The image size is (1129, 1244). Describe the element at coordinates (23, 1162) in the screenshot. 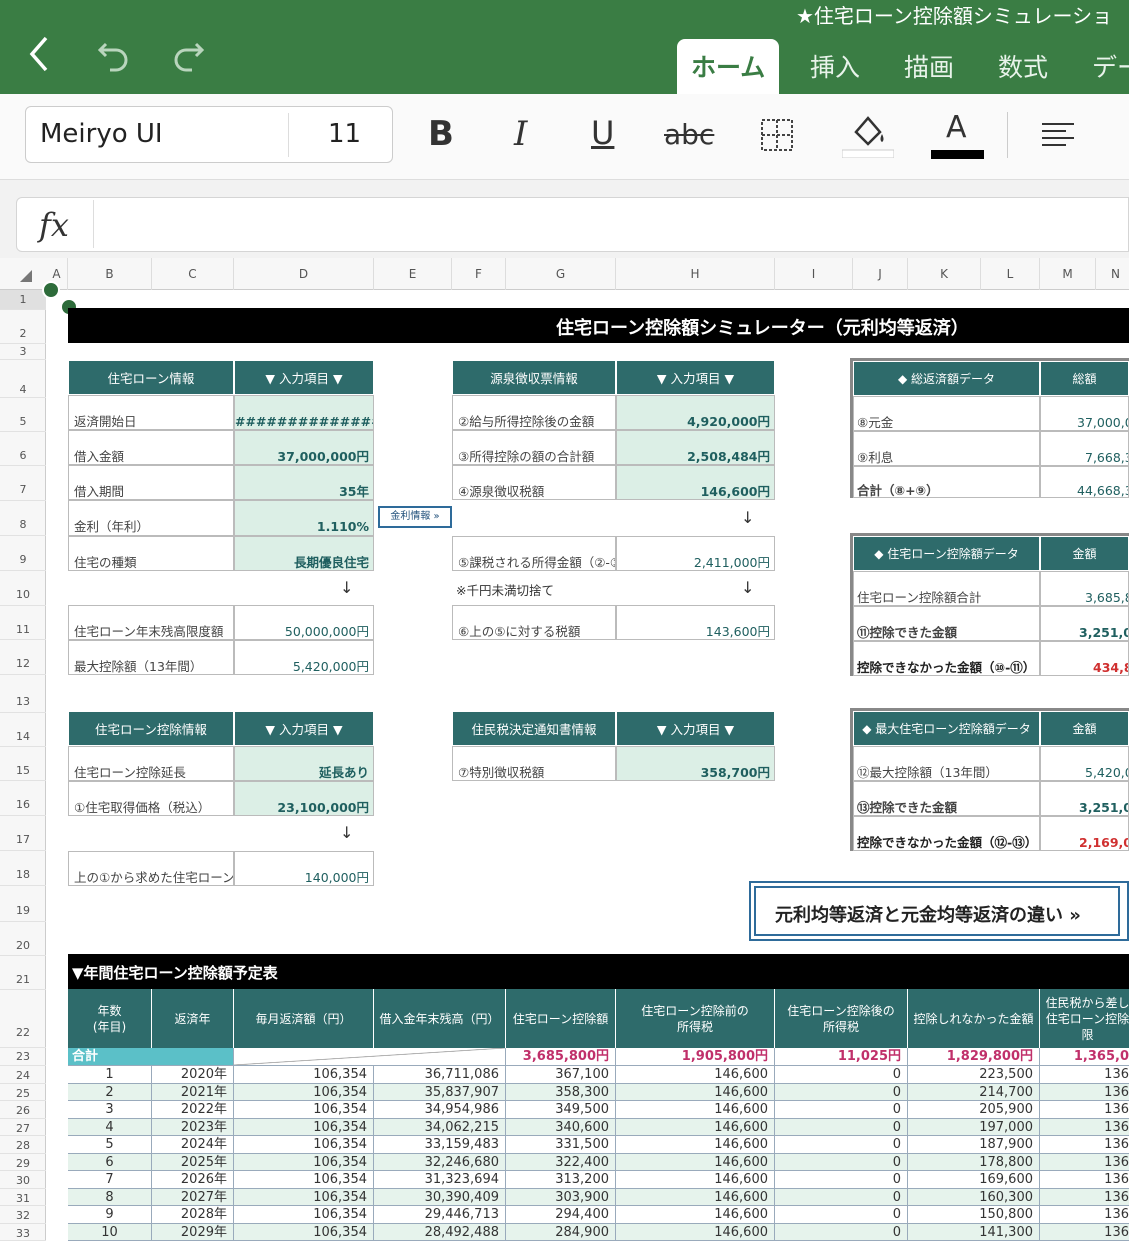

I see `row-header: 29` at that location.